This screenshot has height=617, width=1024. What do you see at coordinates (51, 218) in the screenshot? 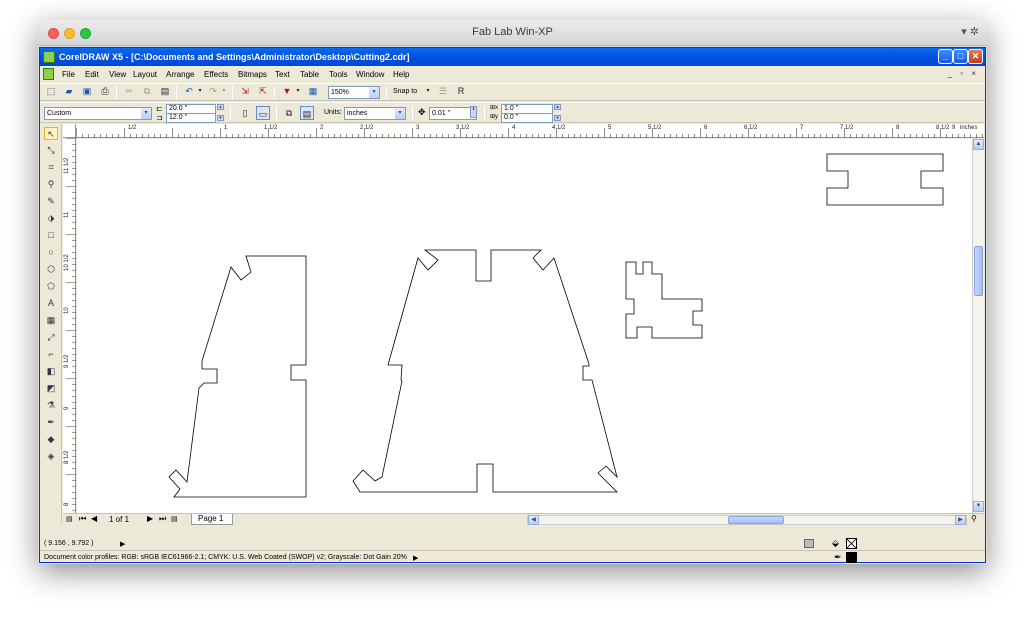
I see `smart-fill-tool-icon: ⬗` at bounding box center [51, 218].